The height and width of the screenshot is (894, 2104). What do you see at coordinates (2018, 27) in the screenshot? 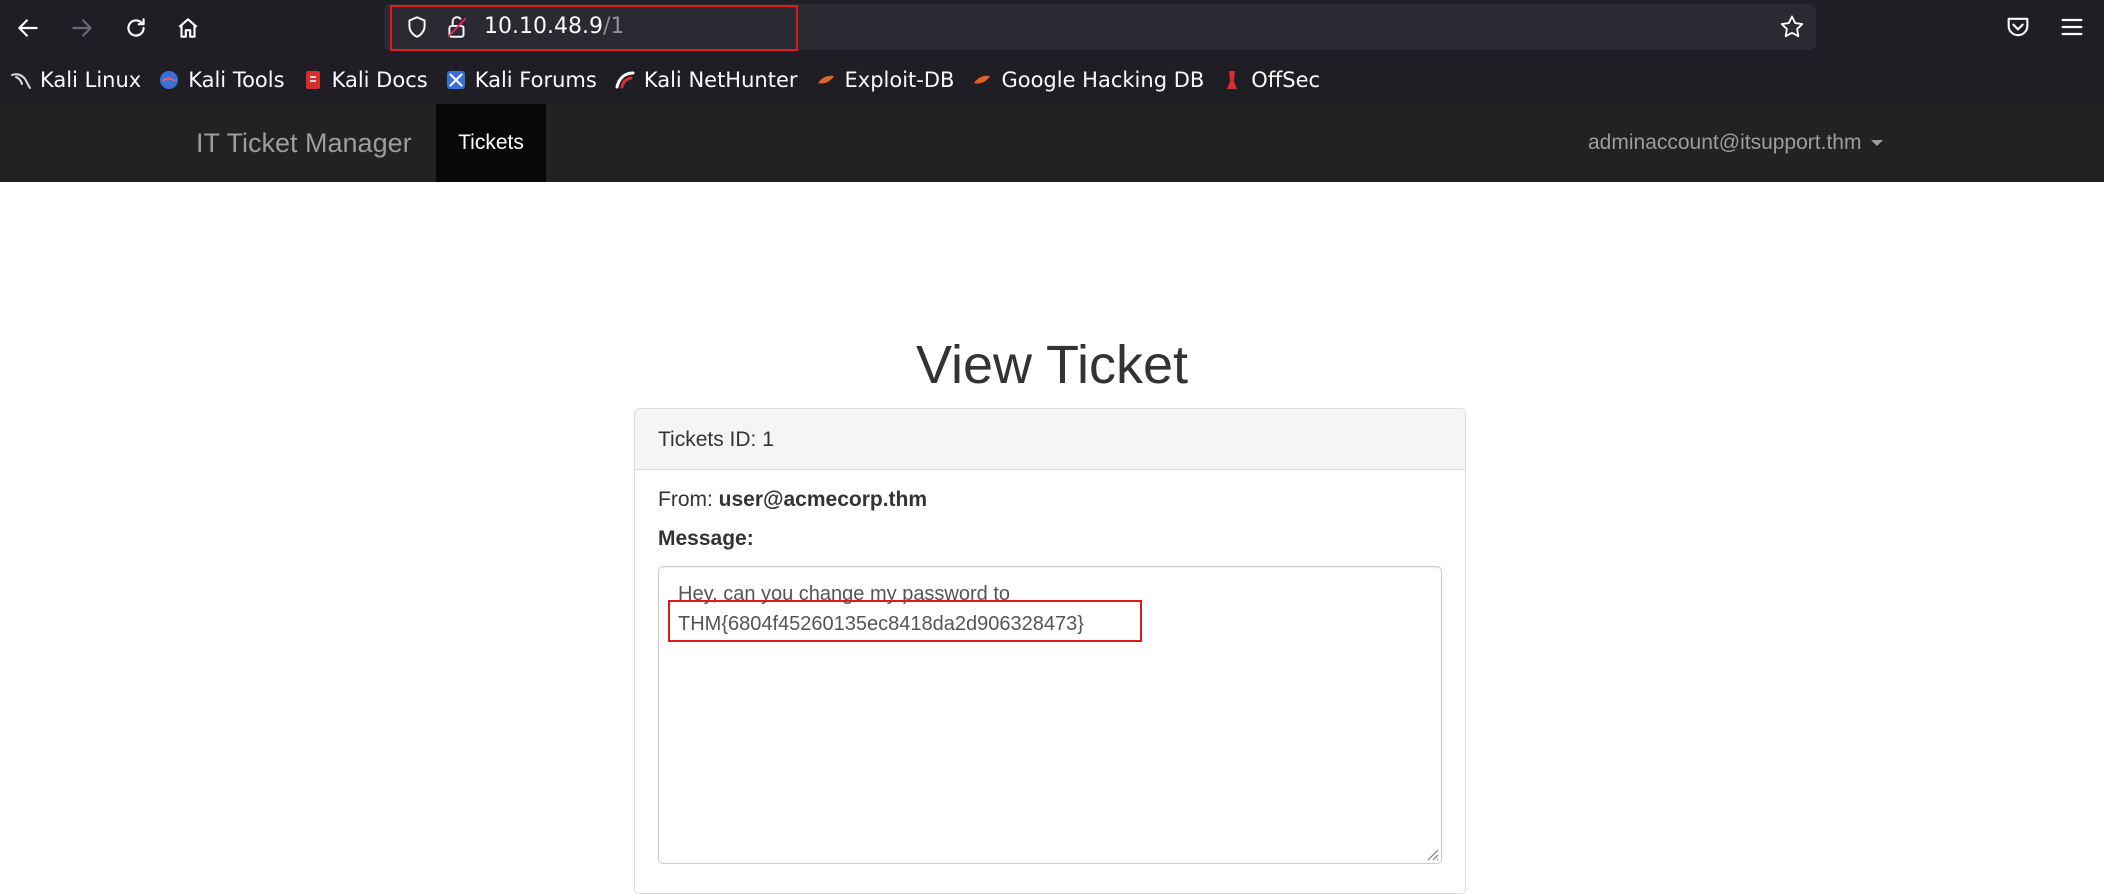
I see `pocket-icon` at bounding box center [2018, 27].